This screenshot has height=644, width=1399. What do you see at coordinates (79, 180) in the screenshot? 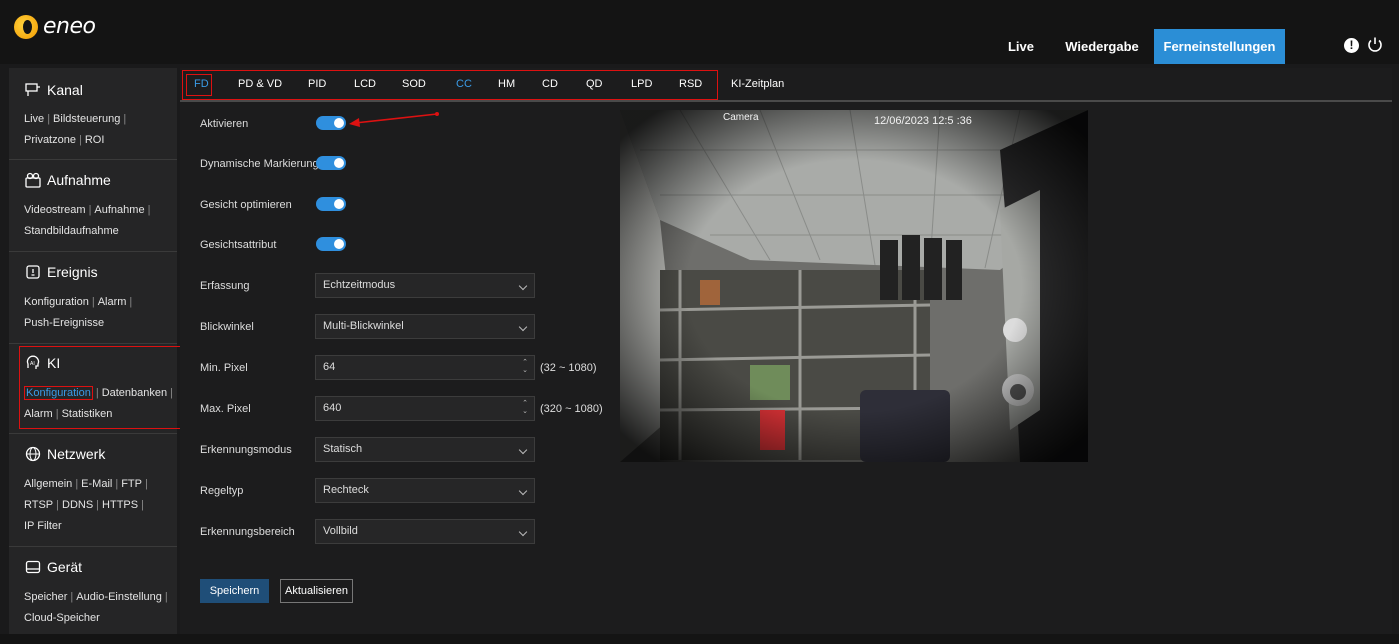
I see `sidebar-title-aufnahme: Aufnahme` at bounding box center [79, 180].